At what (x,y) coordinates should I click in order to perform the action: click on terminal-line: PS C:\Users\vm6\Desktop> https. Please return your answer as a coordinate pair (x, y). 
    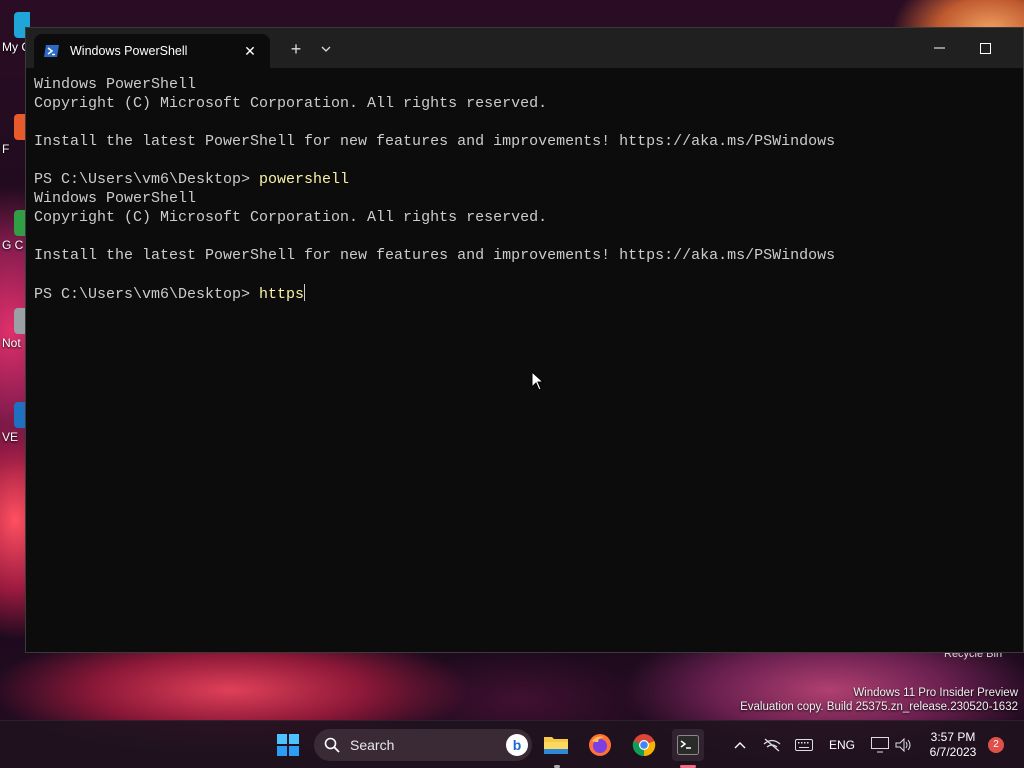
    Looking at the image, I should click on (524, 293).